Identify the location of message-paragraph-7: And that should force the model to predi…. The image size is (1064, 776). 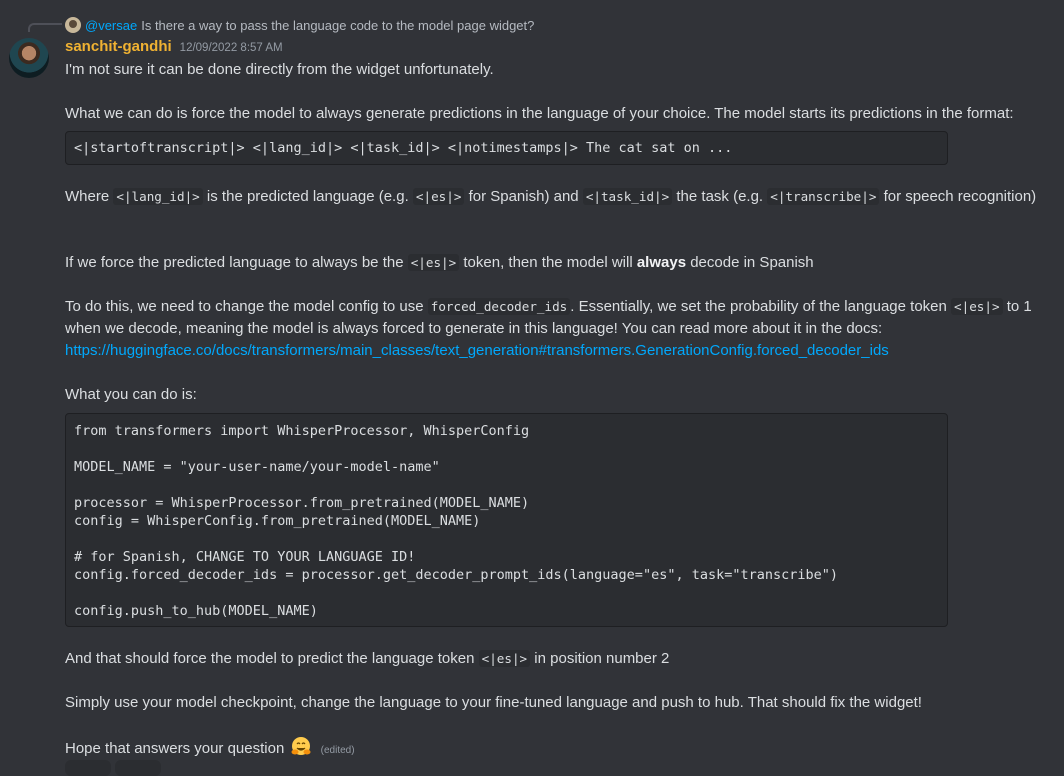
(557, 659).